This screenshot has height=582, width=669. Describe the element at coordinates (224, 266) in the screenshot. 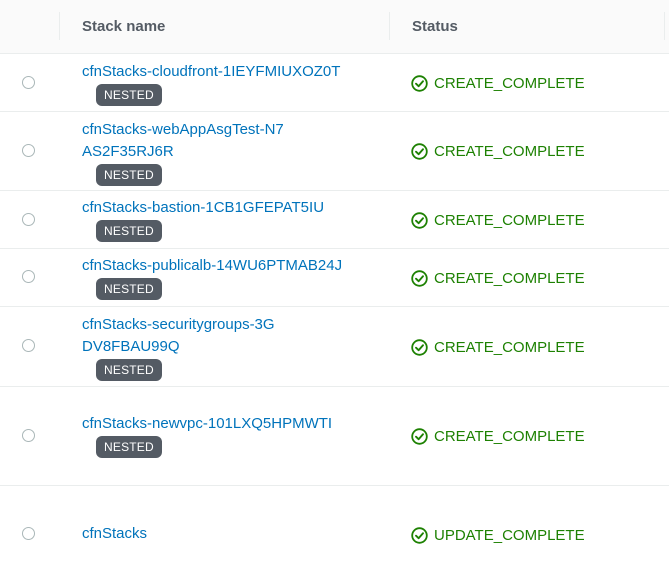

I see `stack-name-link: cfnStacks-publicalb-14WU6PTMAB24J` at that location.